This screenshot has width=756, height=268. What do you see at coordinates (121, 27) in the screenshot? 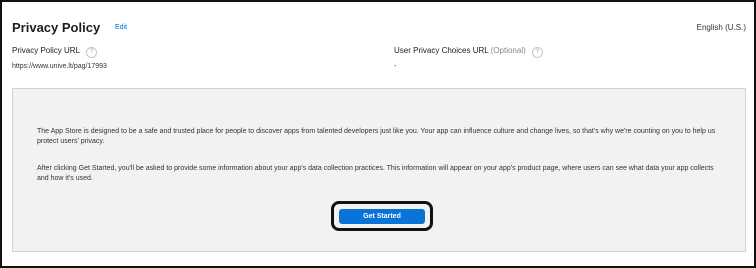
I see `edit-link: Edit` at bounding box center [121, 27].